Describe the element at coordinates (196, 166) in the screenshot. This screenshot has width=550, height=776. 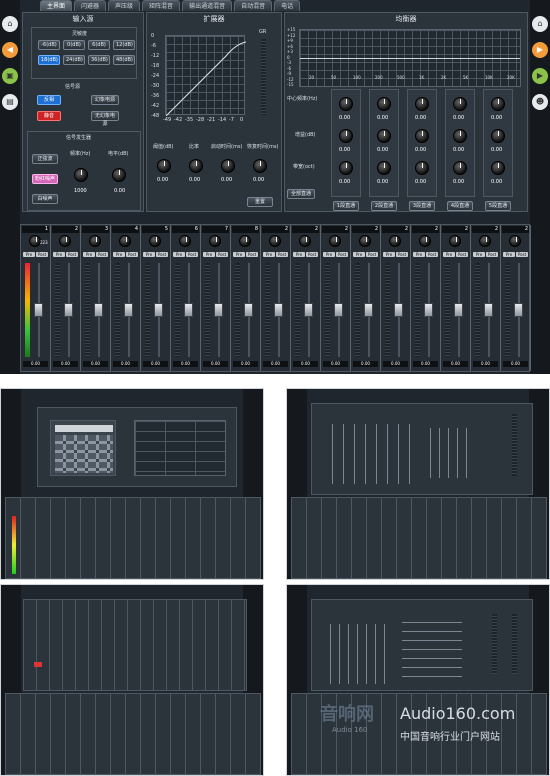
I see `ratio-knob` at that location.